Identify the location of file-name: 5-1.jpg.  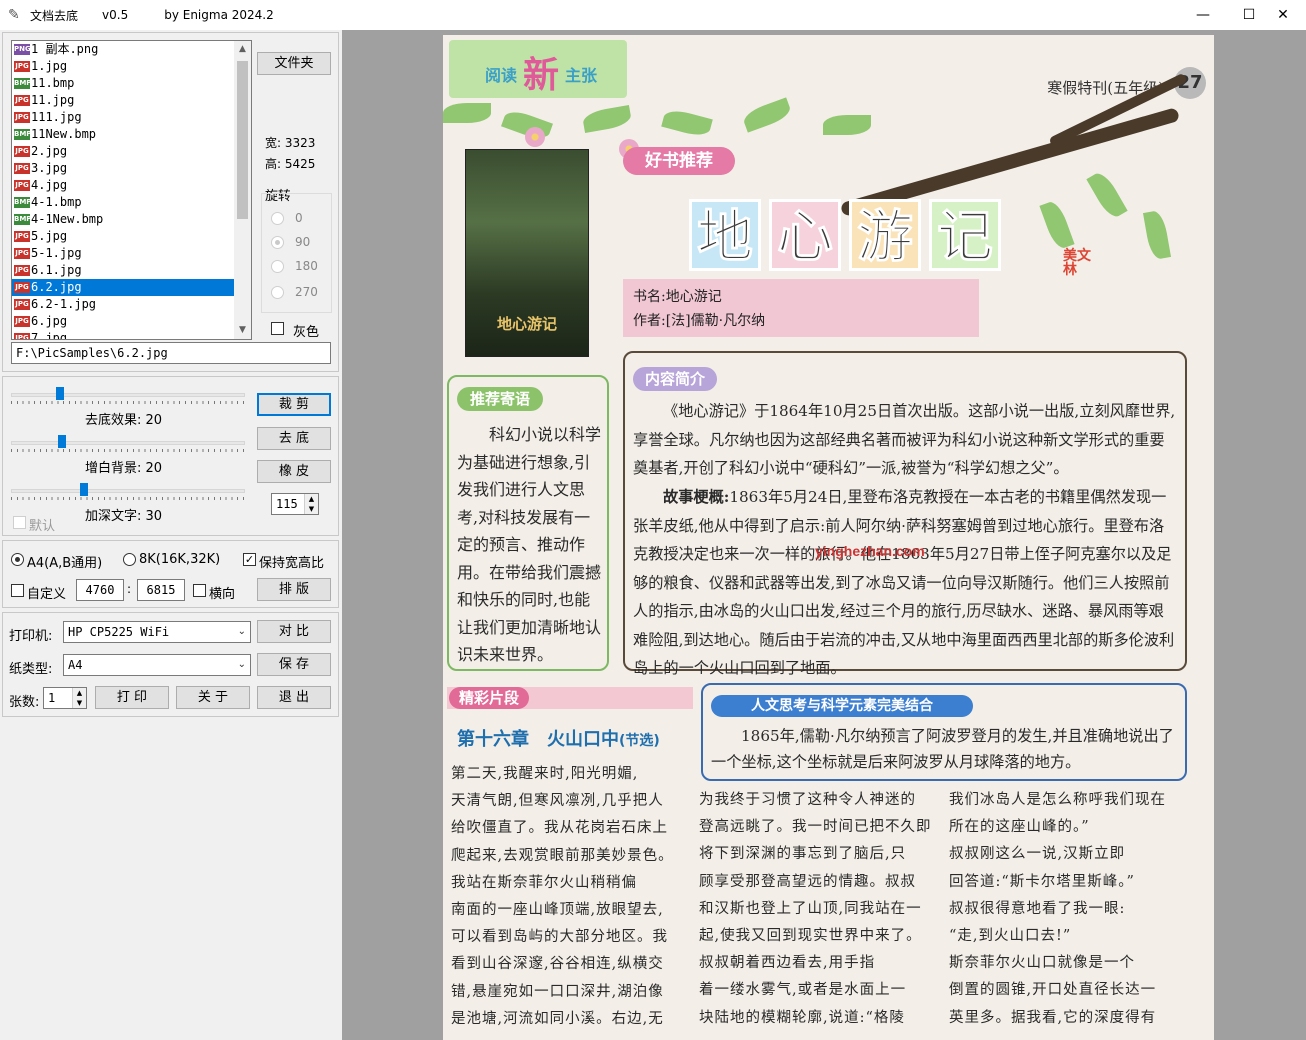
(56, 253).